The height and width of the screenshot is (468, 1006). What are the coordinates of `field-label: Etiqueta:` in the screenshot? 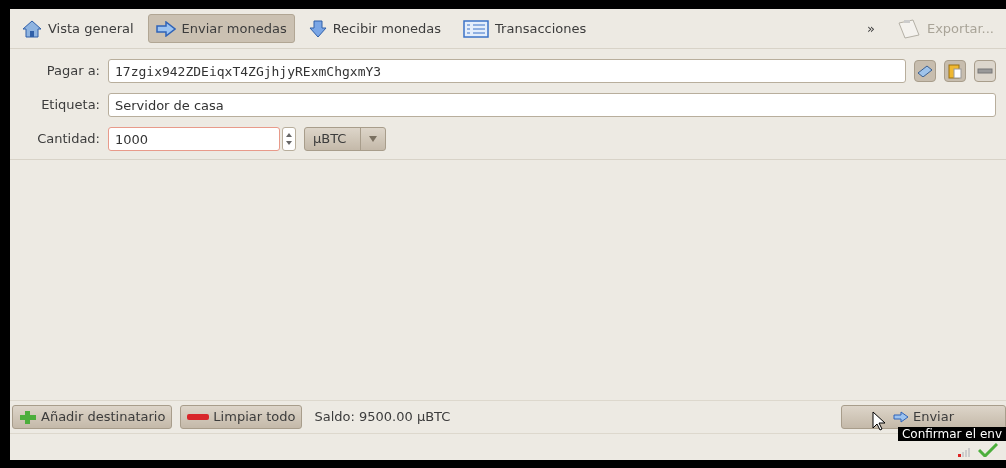 It's located at (70, 105).